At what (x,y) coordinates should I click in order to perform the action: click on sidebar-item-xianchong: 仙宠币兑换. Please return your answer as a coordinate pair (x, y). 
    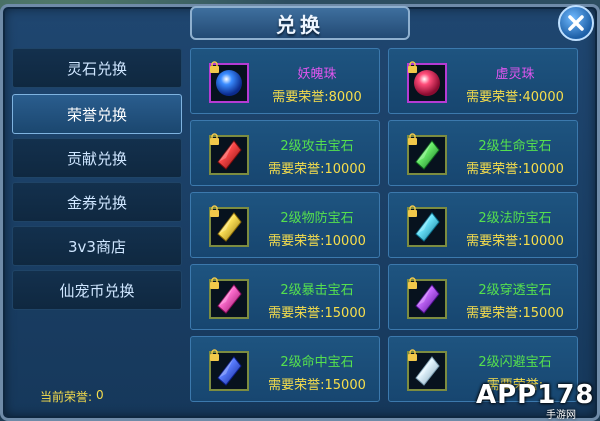
    Looking at the image, I should click on (97, 290).